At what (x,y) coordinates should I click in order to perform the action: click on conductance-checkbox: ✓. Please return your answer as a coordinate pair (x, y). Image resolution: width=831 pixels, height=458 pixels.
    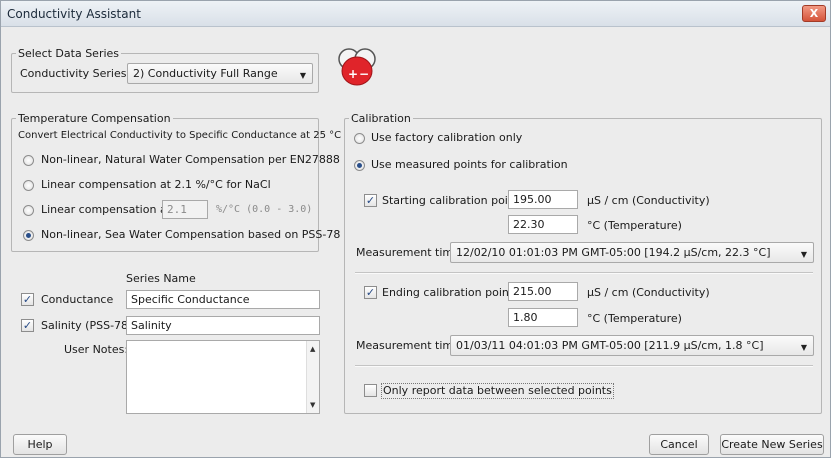
    Looking at the image, I should click on (27, 299).